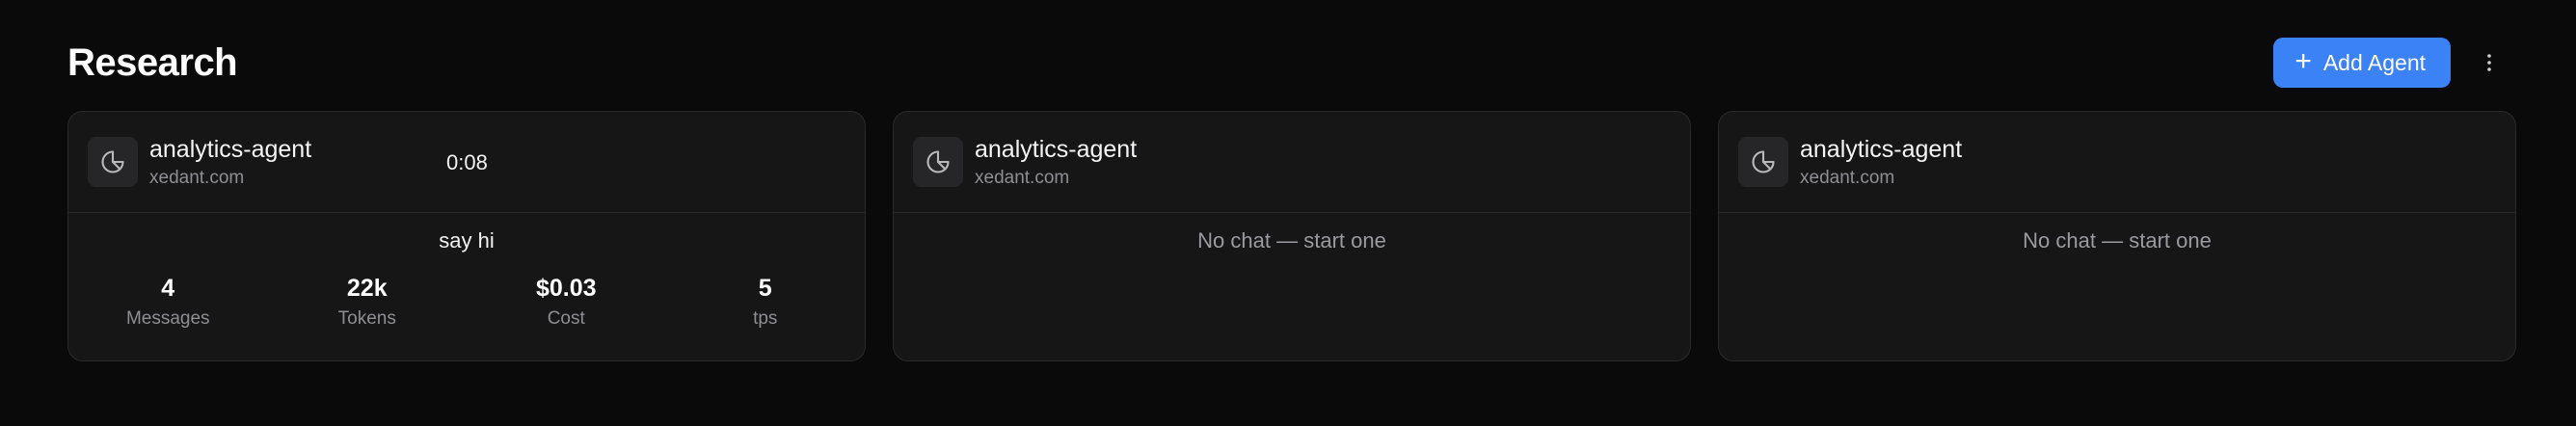  I want to click on stat-cost: $0.03 Cost, so click(567, 302).